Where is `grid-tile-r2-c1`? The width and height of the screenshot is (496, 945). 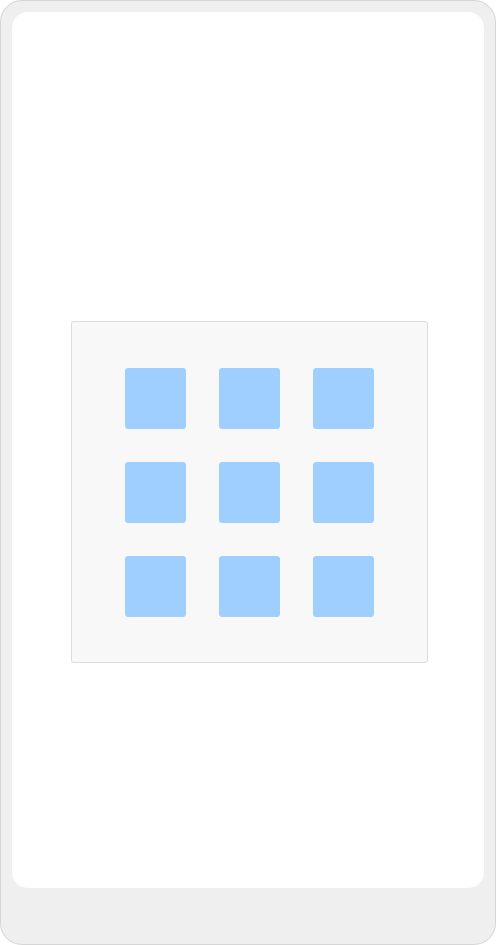
grid-tile-r2-c1 is located at coordinates (155, 492).